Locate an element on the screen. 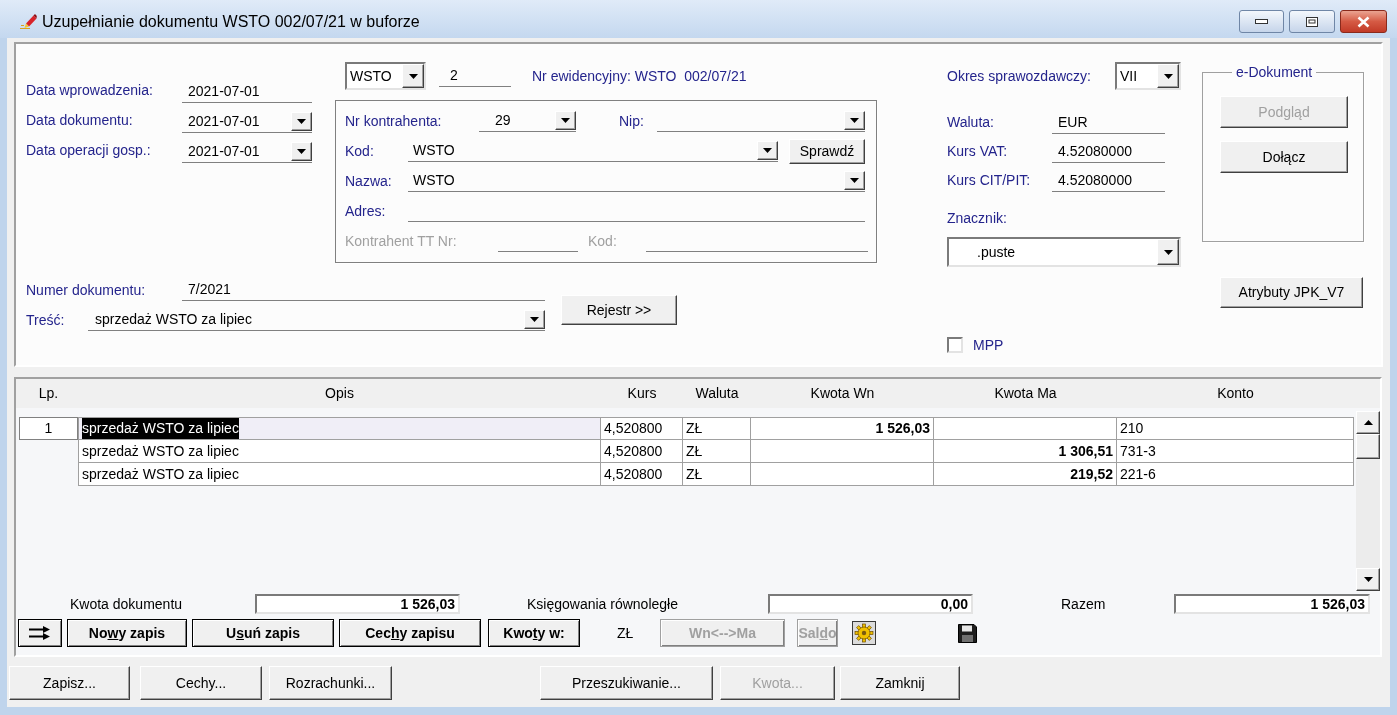  scrollbar-thumb is located at coordinates (1368, 446).